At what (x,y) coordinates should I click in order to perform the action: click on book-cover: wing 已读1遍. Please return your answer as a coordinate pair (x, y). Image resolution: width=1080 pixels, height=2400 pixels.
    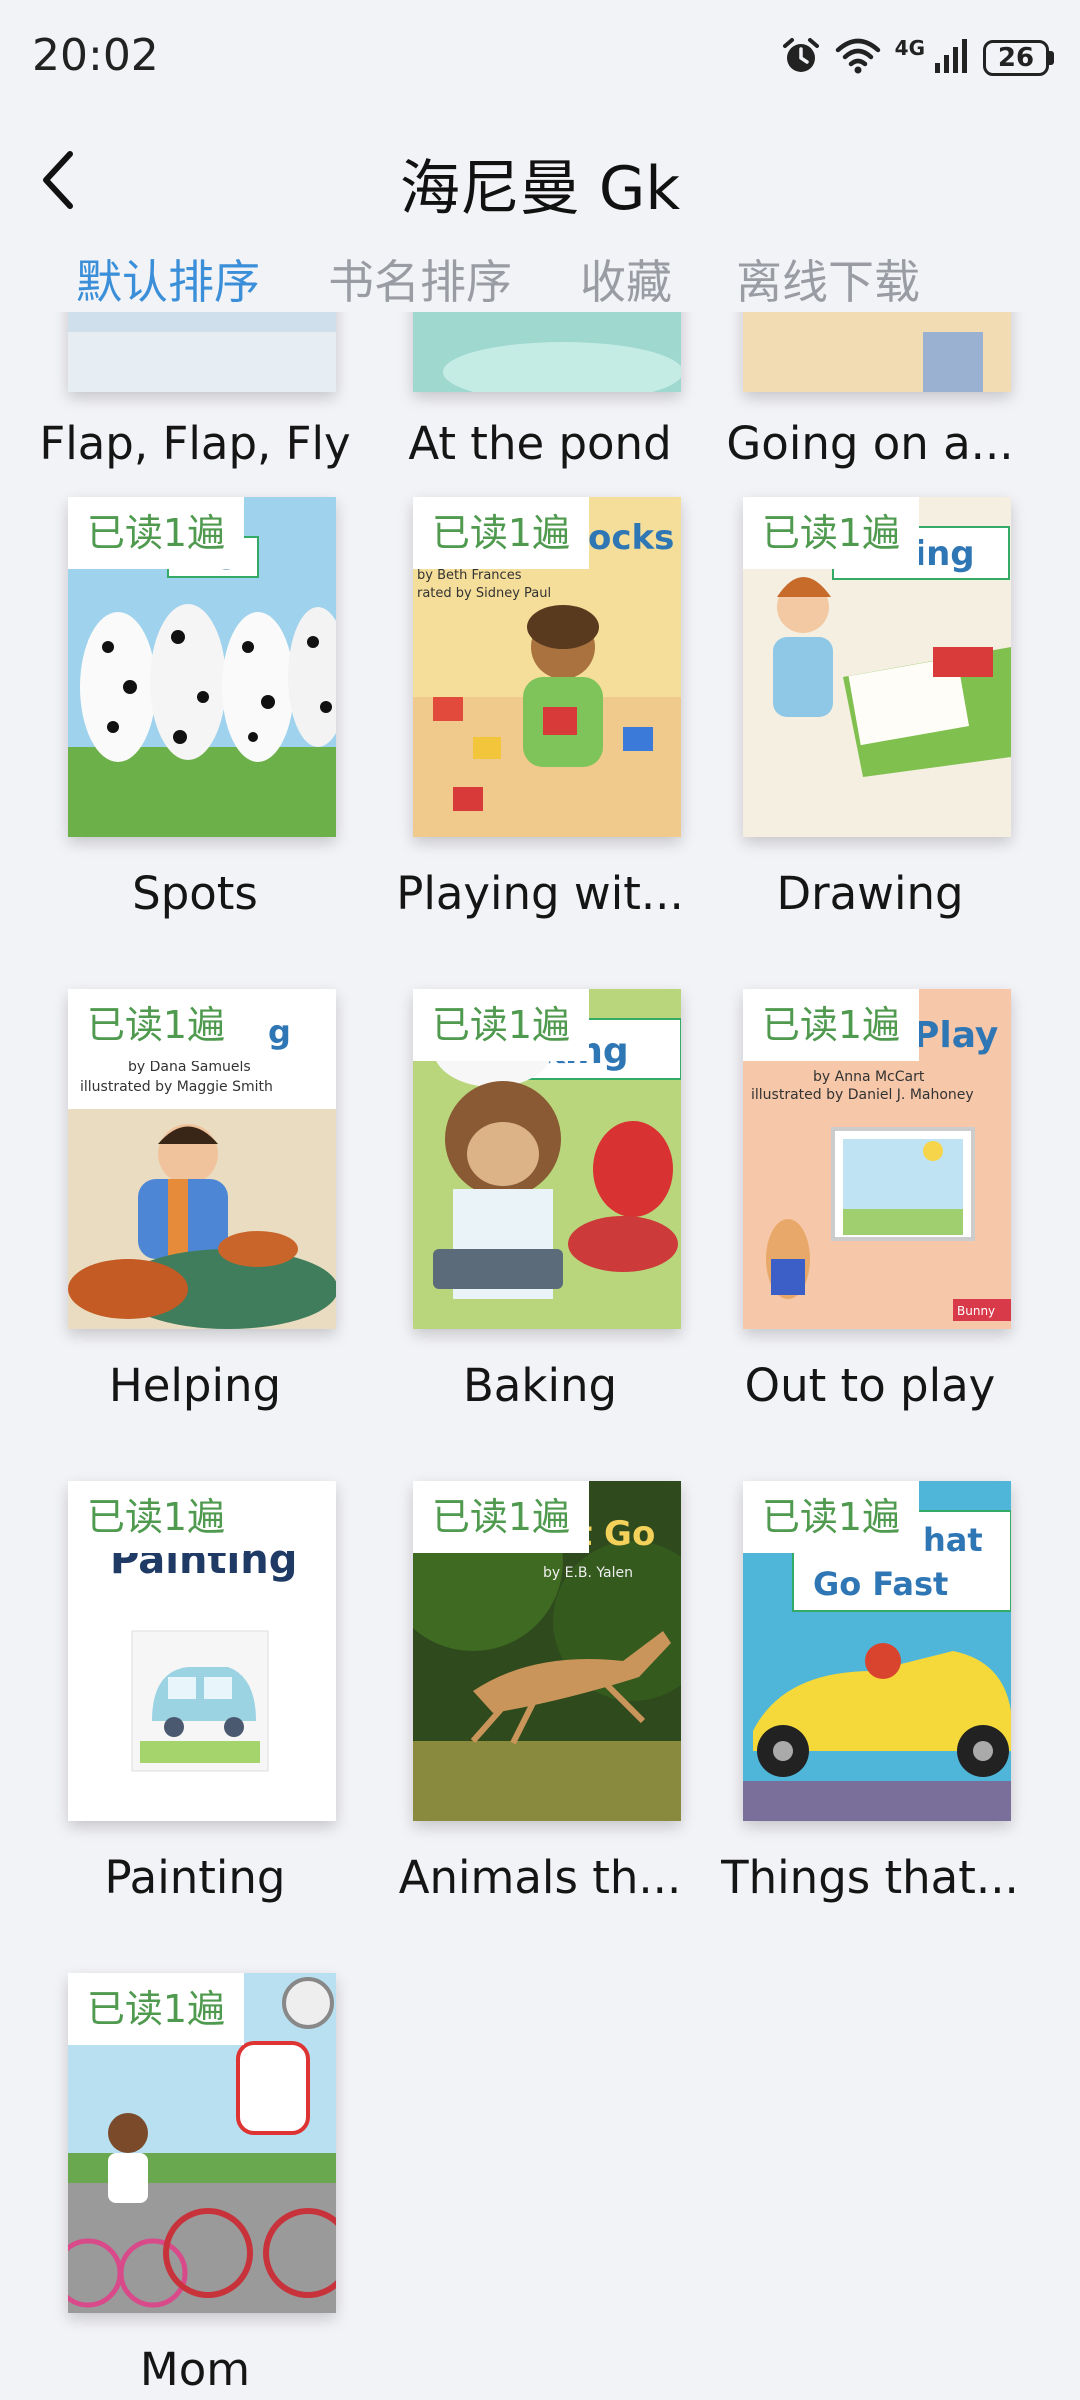
    Looking at the image, I should click on (877, 667).